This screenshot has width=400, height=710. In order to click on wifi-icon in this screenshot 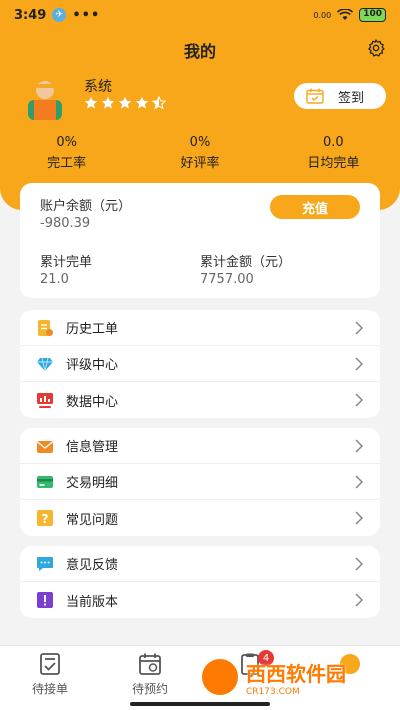, I will do `click(345, 14)`.